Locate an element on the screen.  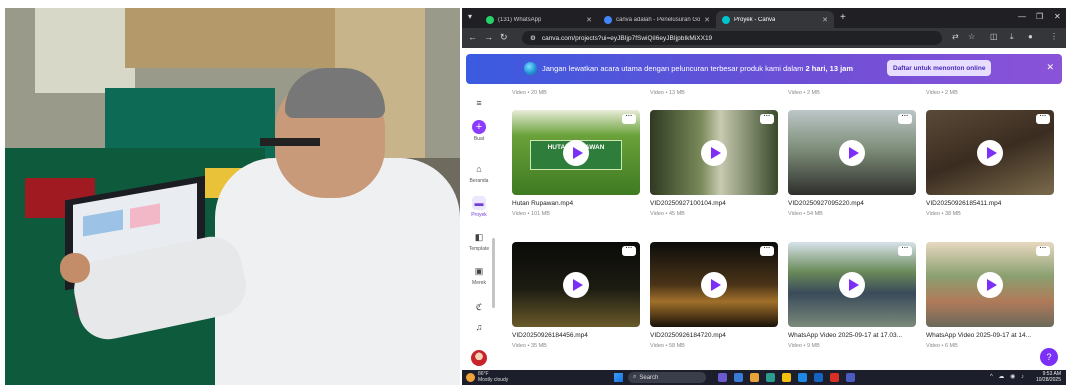
menu-icon: ⋮ is located at coordinates (1054, 36).